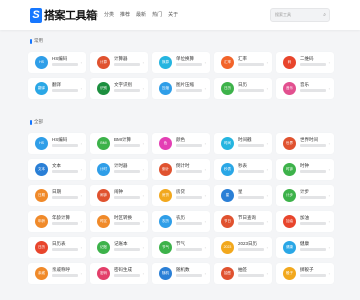  I want to click on tool-title: 加油, so click(304, 217).